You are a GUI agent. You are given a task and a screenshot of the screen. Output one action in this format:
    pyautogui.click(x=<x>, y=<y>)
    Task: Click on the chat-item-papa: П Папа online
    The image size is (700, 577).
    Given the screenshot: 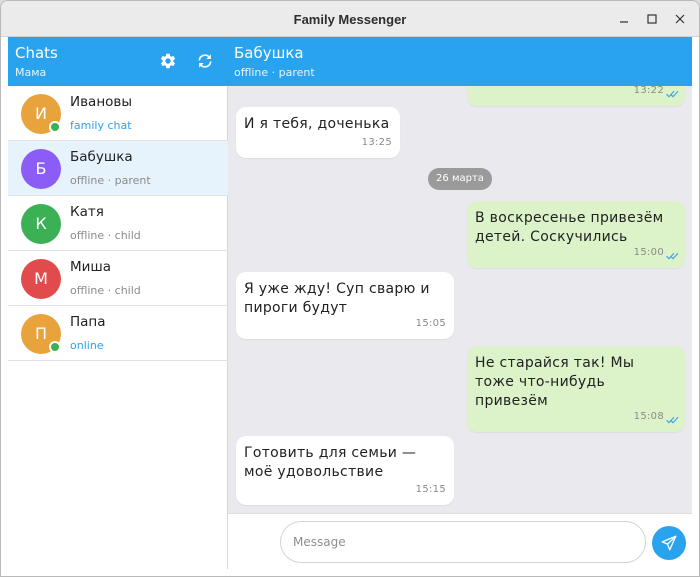 What is the action you would take?
    pyautogui.click(x=118, y=333)
    